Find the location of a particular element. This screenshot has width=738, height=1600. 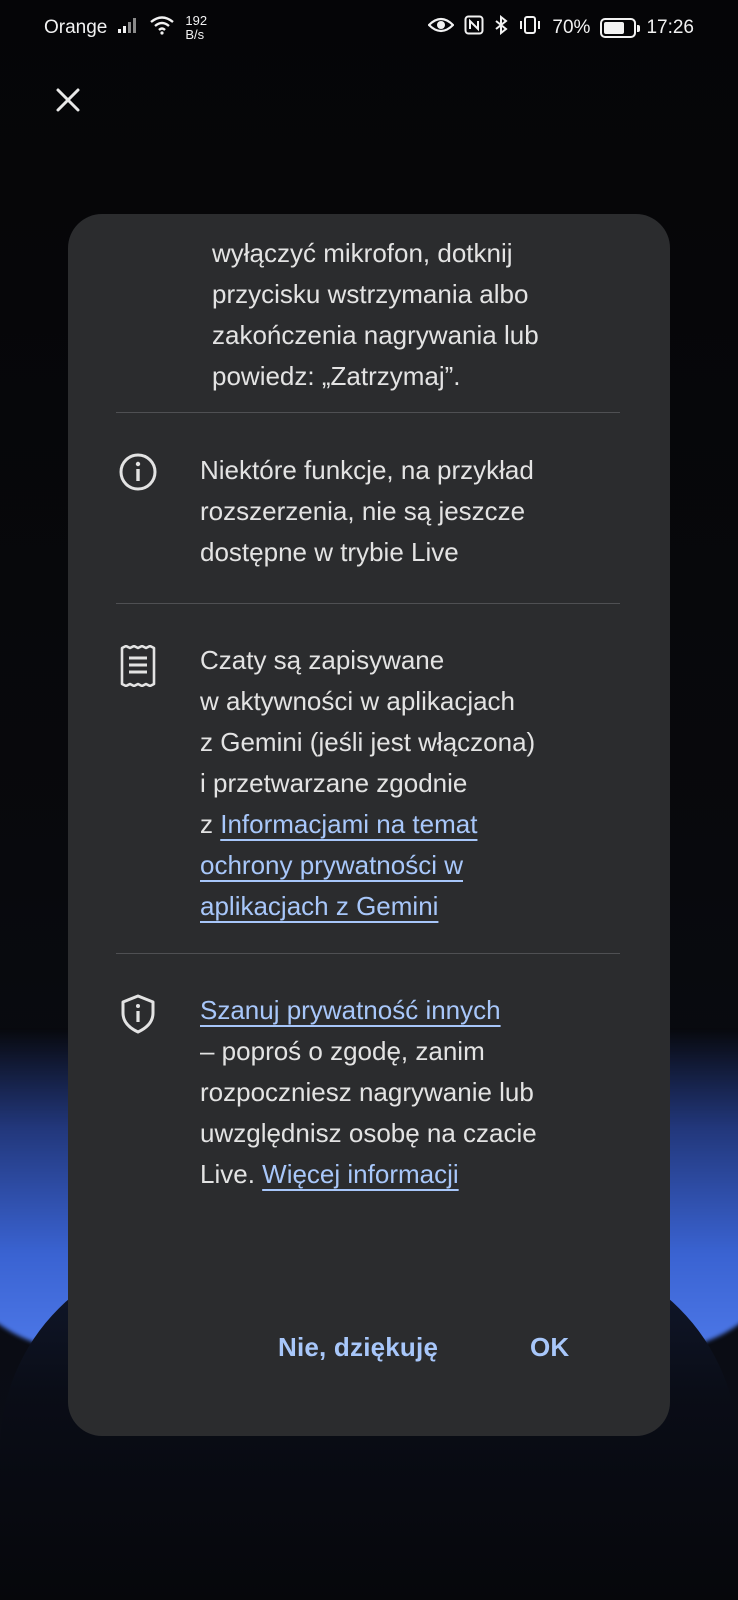

text-line: uwzględnisz osobę na czacie is located at coordinates (368, 1133).